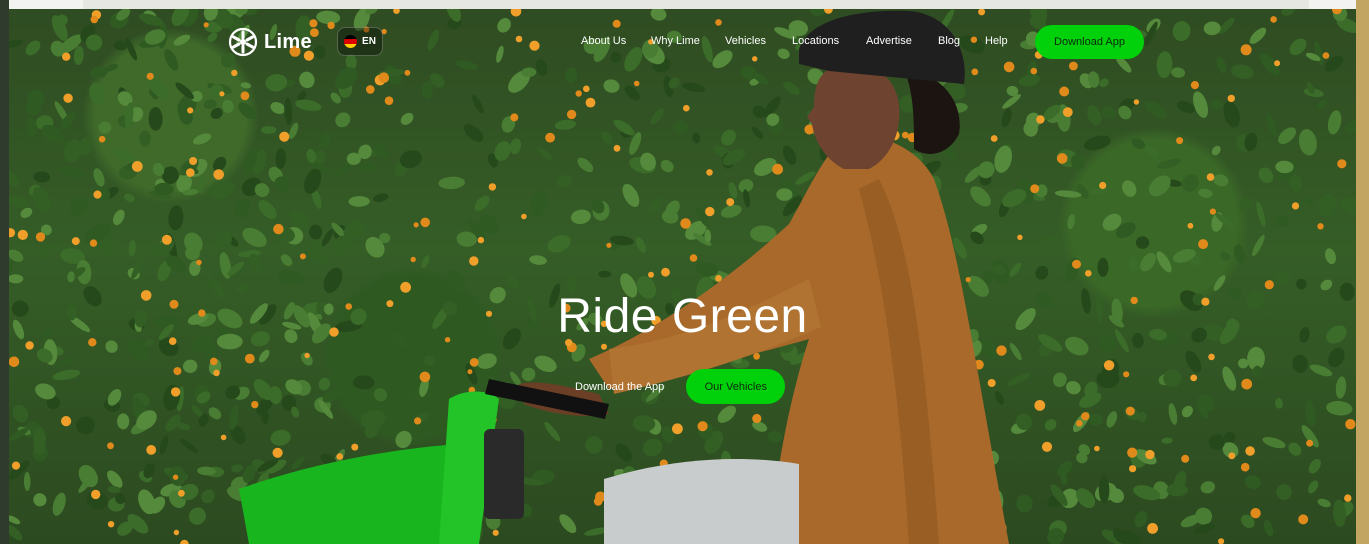  What do you see at coordinates (996, 41) in the screenshot?
I see `nav-link-help: Help` at bounding box center [996, 41].